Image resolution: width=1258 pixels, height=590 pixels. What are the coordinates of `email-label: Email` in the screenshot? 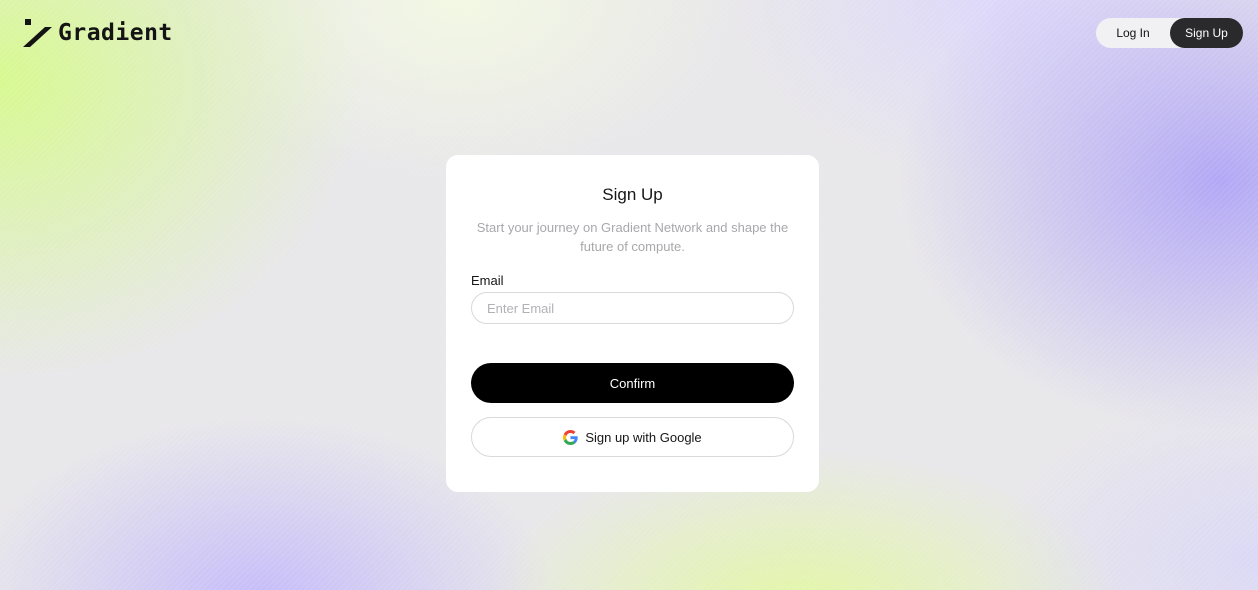 It's located at (487, 280).